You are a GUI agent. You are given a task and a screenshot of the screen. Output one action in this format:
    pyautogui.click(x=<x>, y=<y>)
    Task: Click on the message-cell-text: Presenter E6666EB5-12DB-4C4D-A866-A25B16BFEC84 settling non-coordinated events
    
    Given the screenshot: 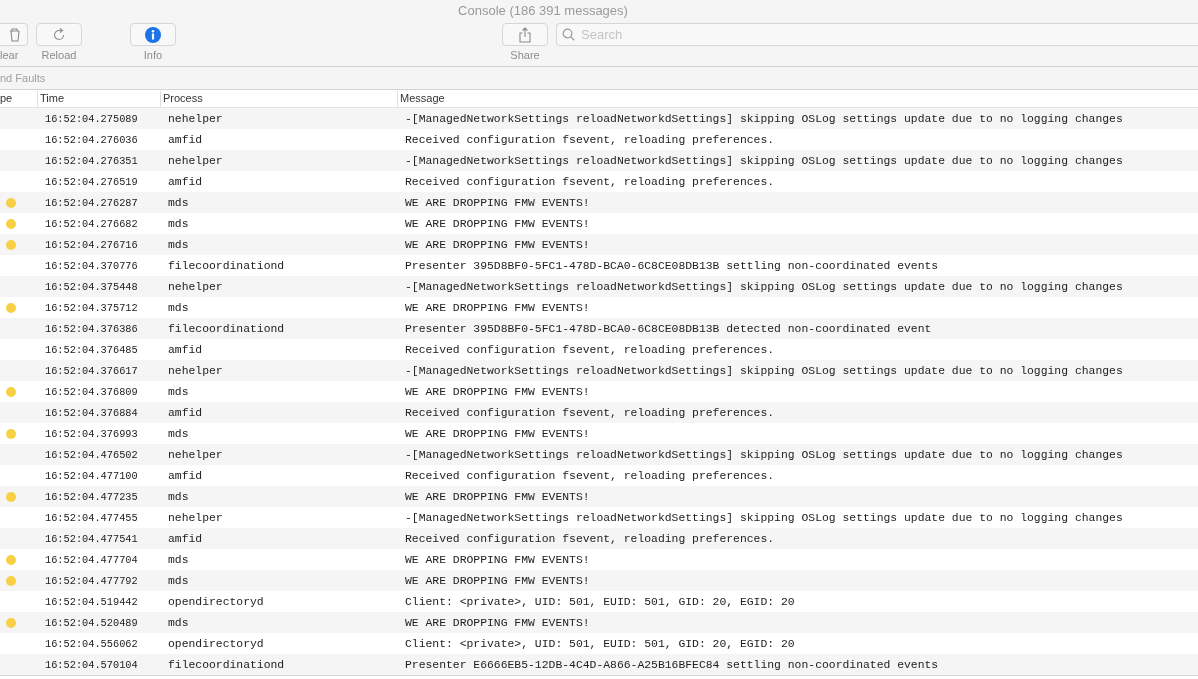 What is the action you would take?
    pyautogui.click(x=672, y=664)
    